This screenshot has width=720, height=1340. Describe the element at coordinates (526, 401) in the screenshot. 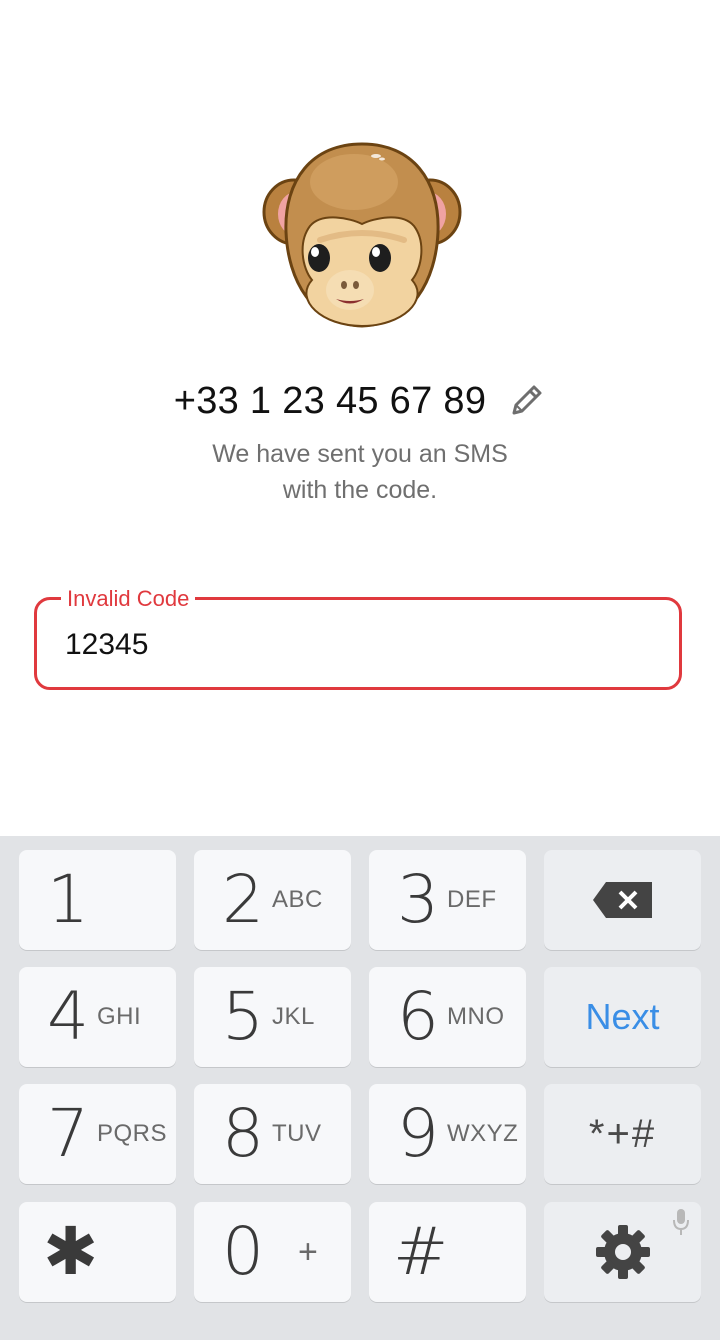

I see `pencil-icon` at that location.